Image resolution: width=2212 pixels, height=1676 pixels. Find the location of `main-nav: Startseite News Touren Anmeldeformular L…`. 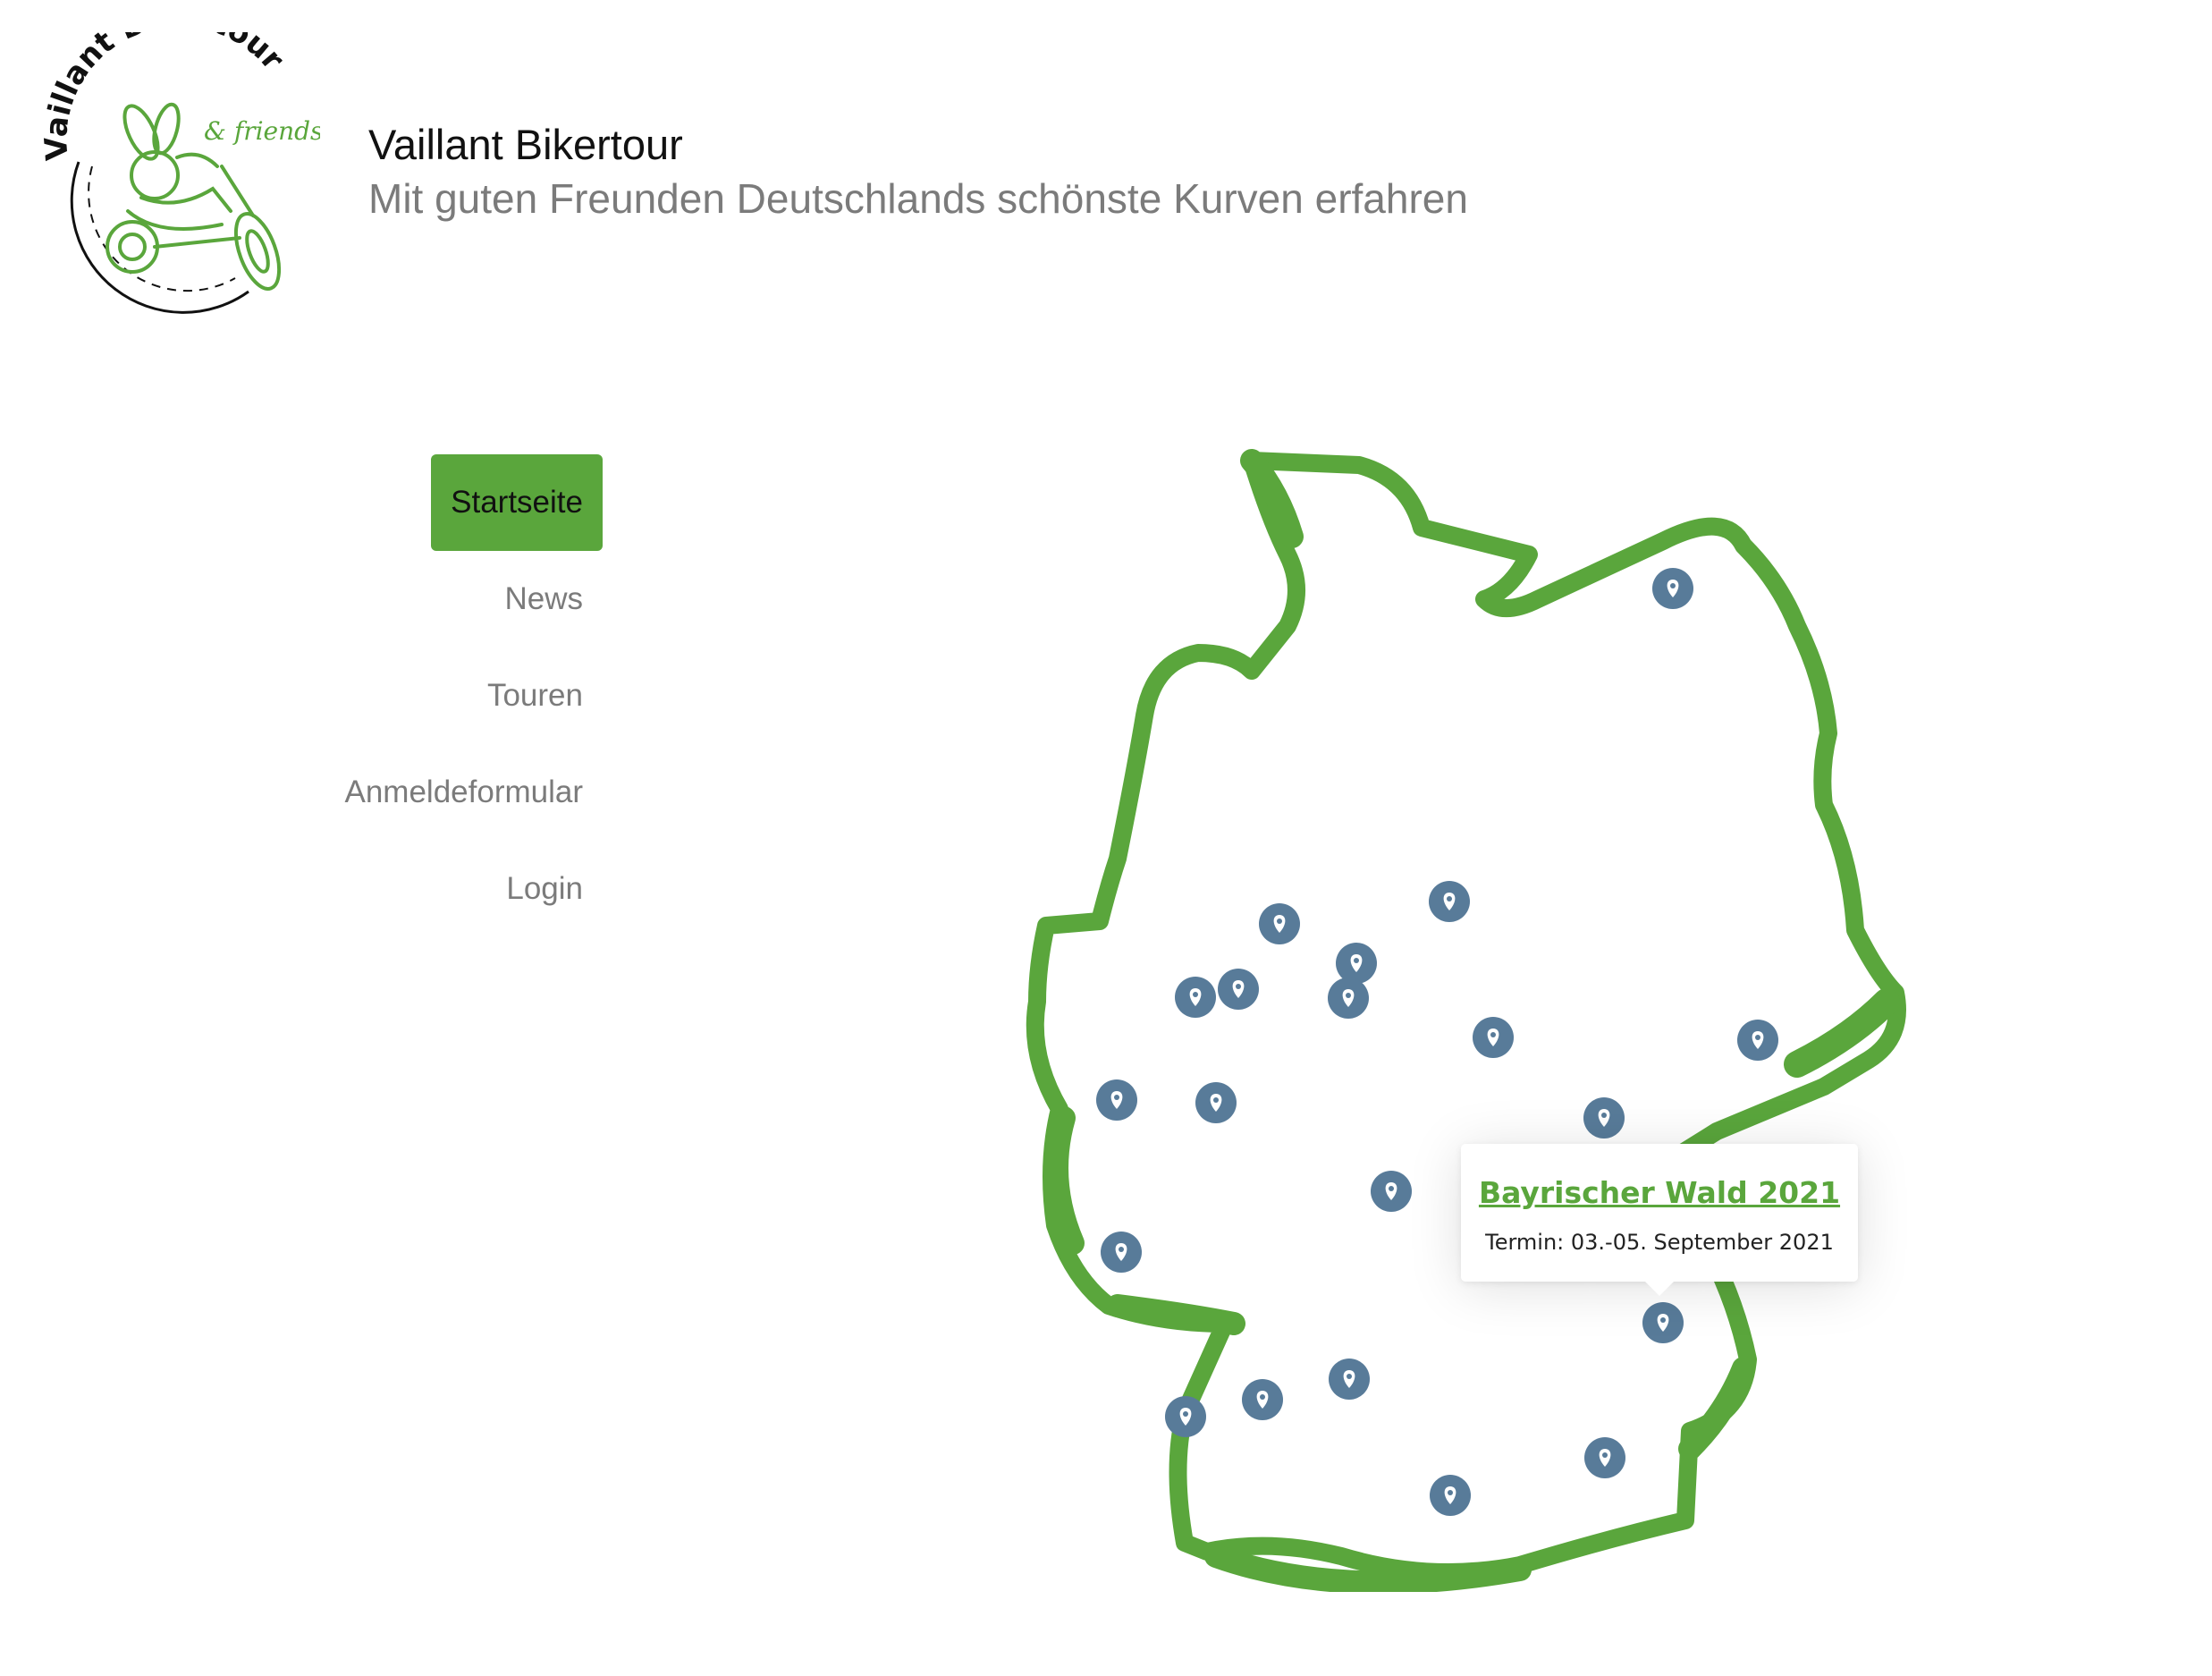

main-nav: Startseite News Touren Anmeldeformular L… is located at coordinates (424, 695).